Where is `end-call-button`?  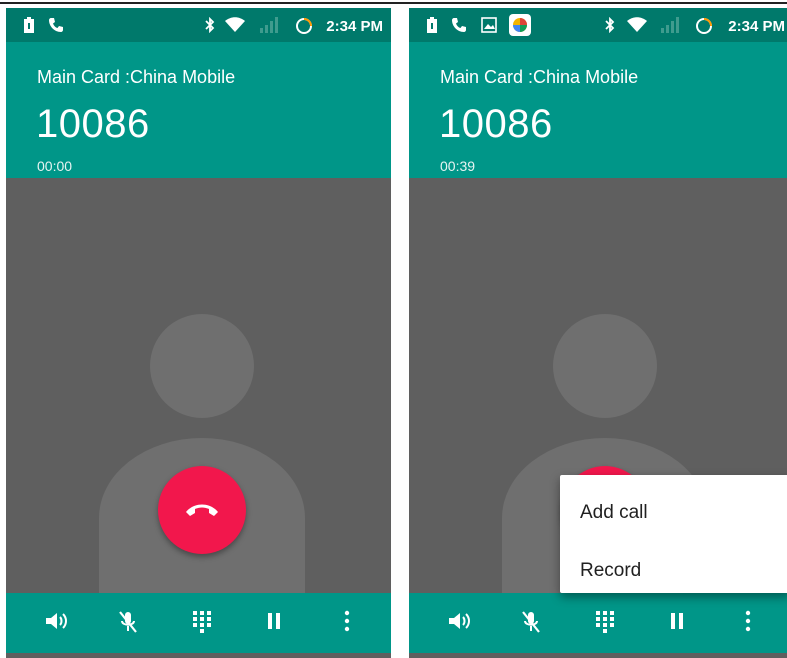
end-call-button is located at coordinates (202, 510).